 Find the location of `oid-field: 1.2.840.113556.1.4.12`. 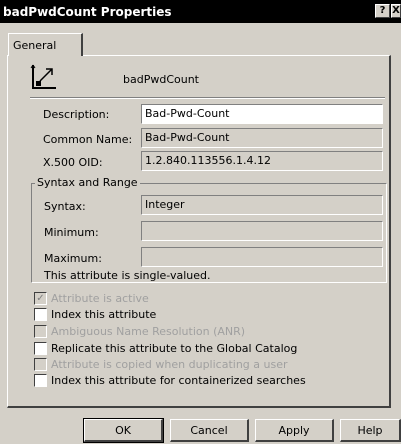

oid-field: 1.2.840.113556.1.4.12 is located at coordinates (262, 161).